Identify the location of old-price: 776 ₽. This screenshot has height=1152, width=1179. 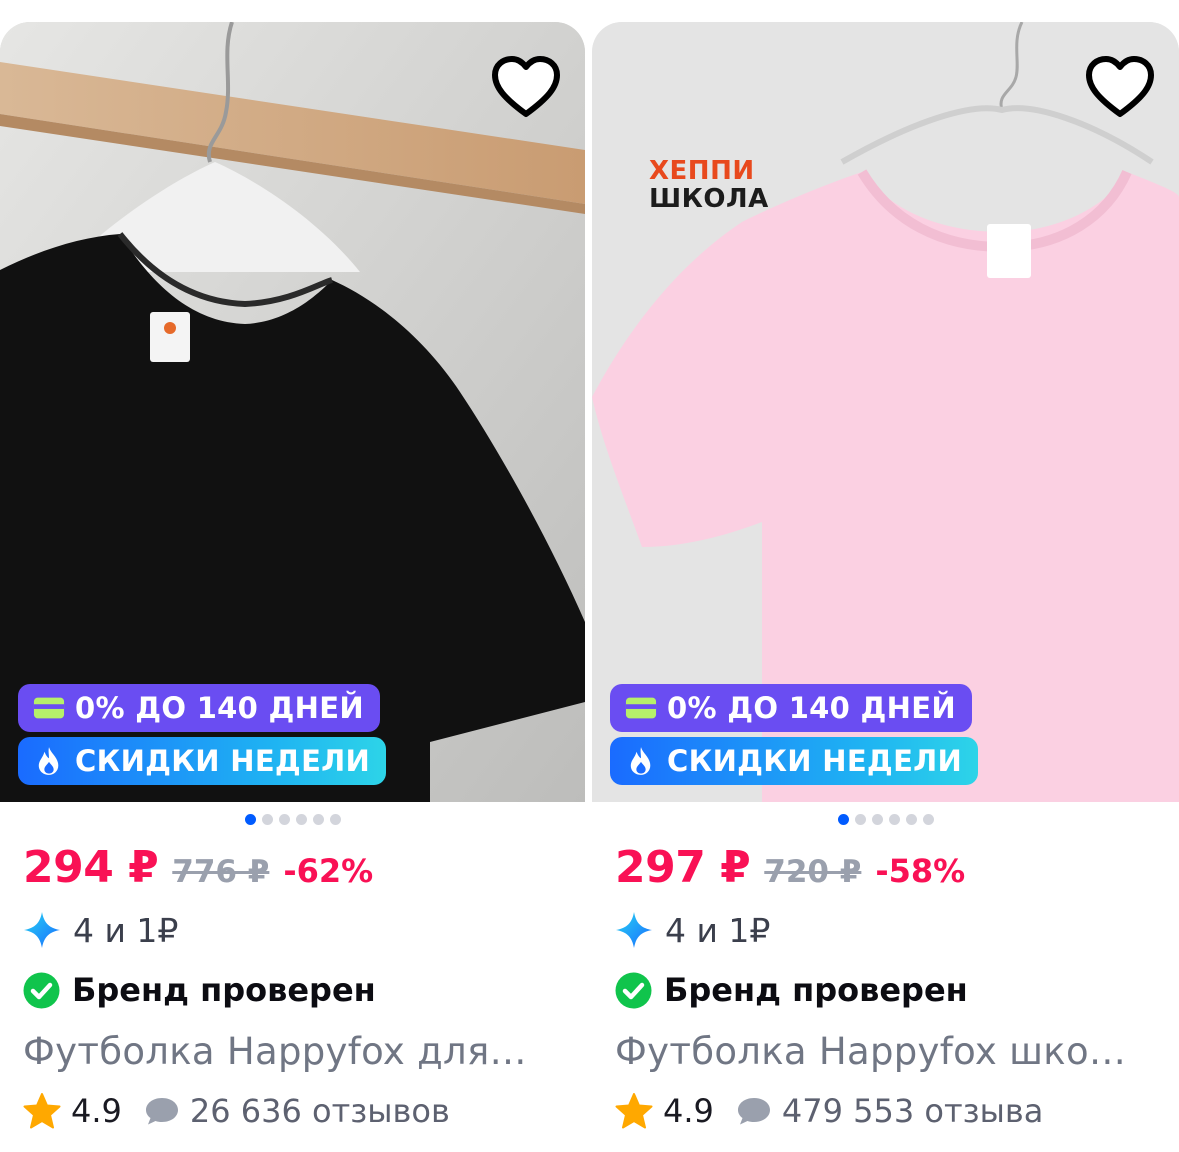
(221, 872).